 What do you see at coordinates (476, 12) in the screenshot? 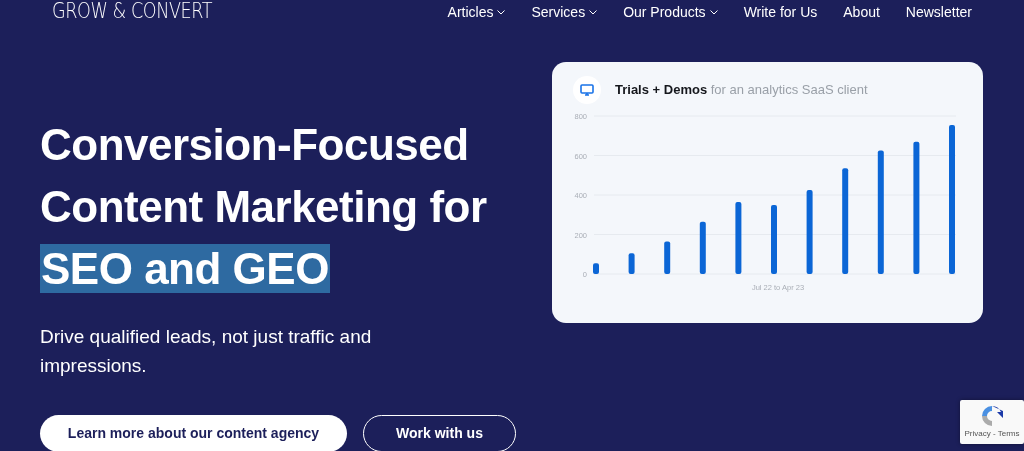
I see `nav-link: Articles` at bounding box center [476, 12].